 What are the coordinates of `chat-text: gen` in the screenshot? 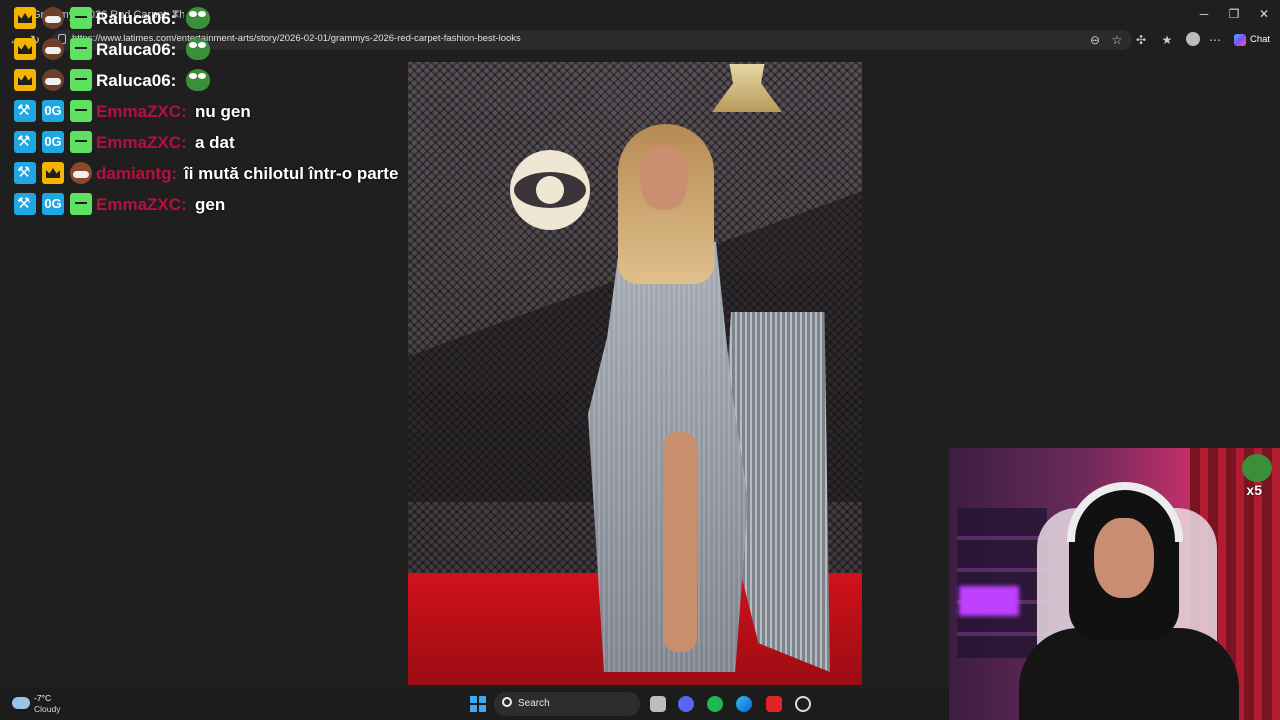 It's located at (210, 204).